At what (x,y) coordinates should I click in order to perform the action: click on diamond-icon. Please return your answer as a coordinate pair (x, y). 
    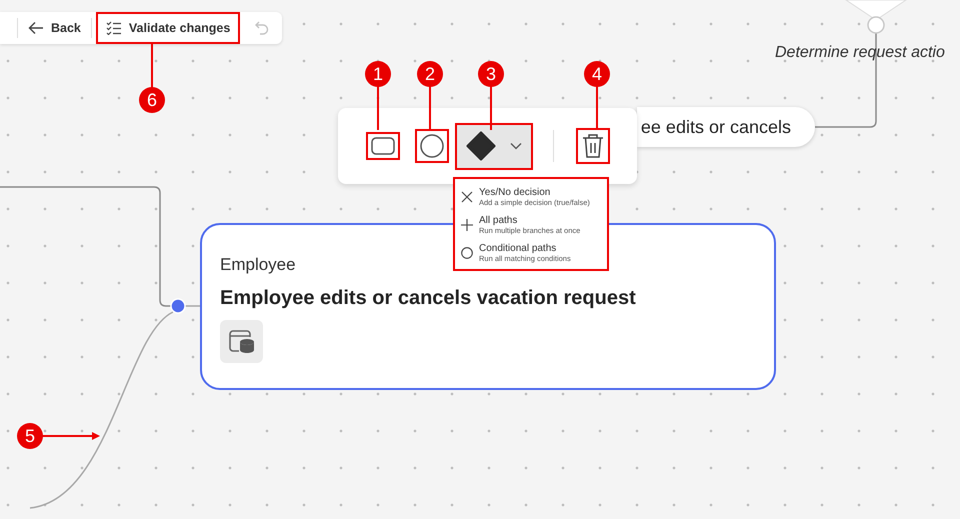
    Looking at the image, I should click on (481, 146).